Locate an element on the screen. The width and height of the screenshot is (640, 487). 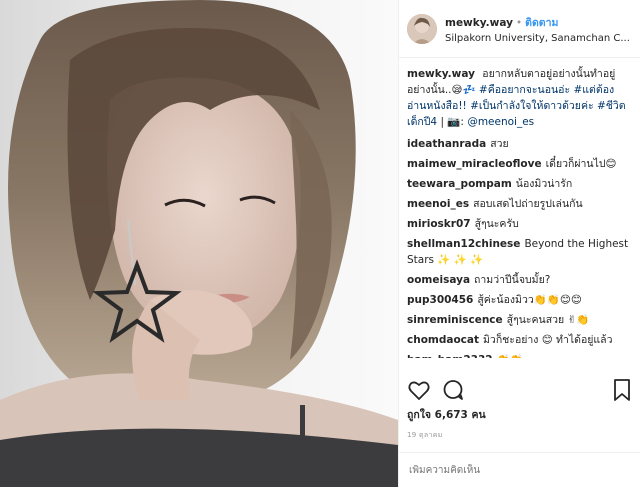
comment: meenoi_es สอบเสดไปถ่ายรูปเล่นกัน is located at coordinates (519, 204).